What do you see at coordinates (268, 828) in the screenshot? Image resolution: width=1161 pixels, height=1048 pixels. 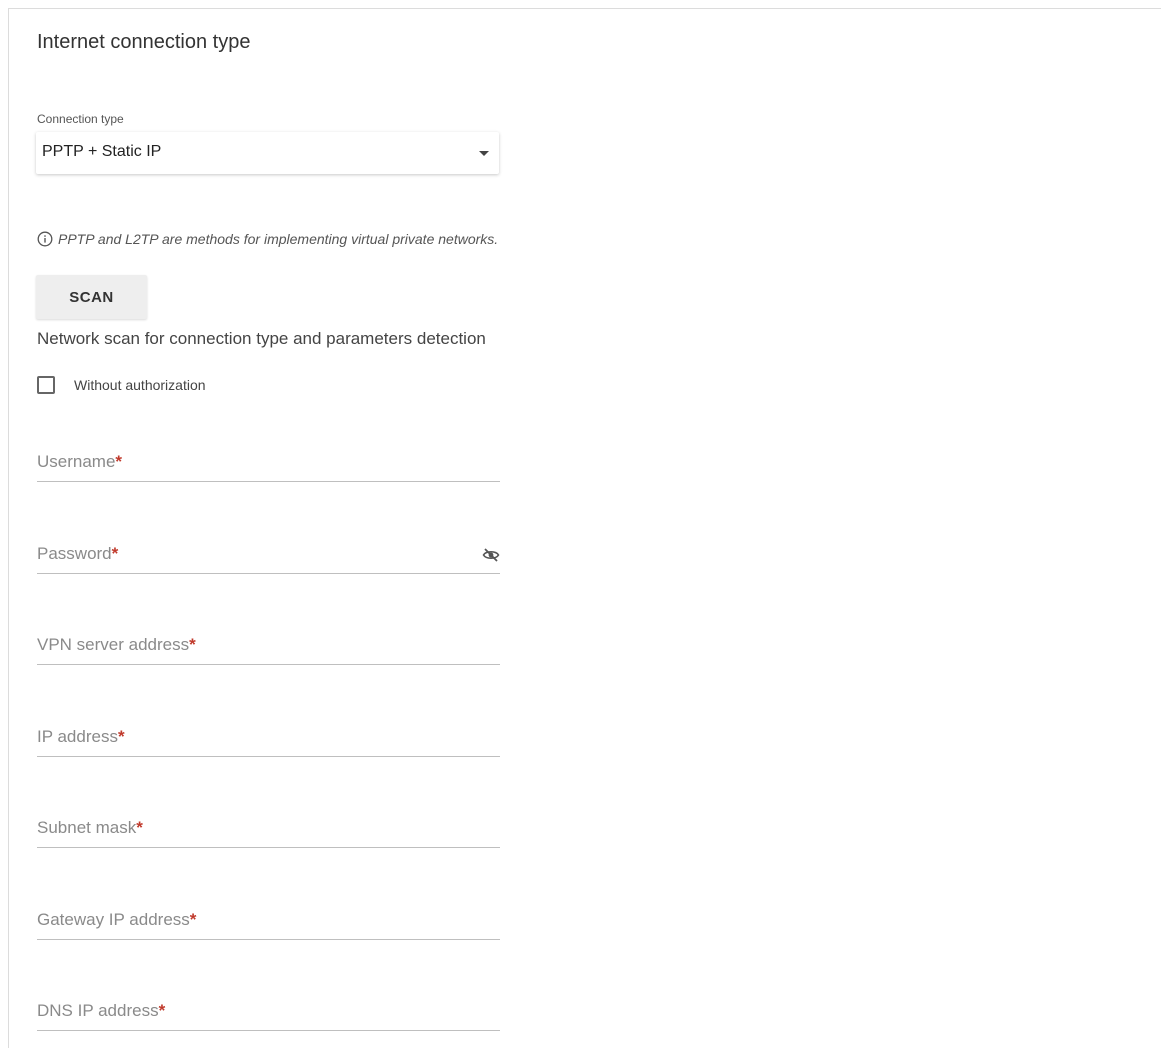 I see `subnet-mask-field: Subnet mask*` at bounding box center [268, 828].